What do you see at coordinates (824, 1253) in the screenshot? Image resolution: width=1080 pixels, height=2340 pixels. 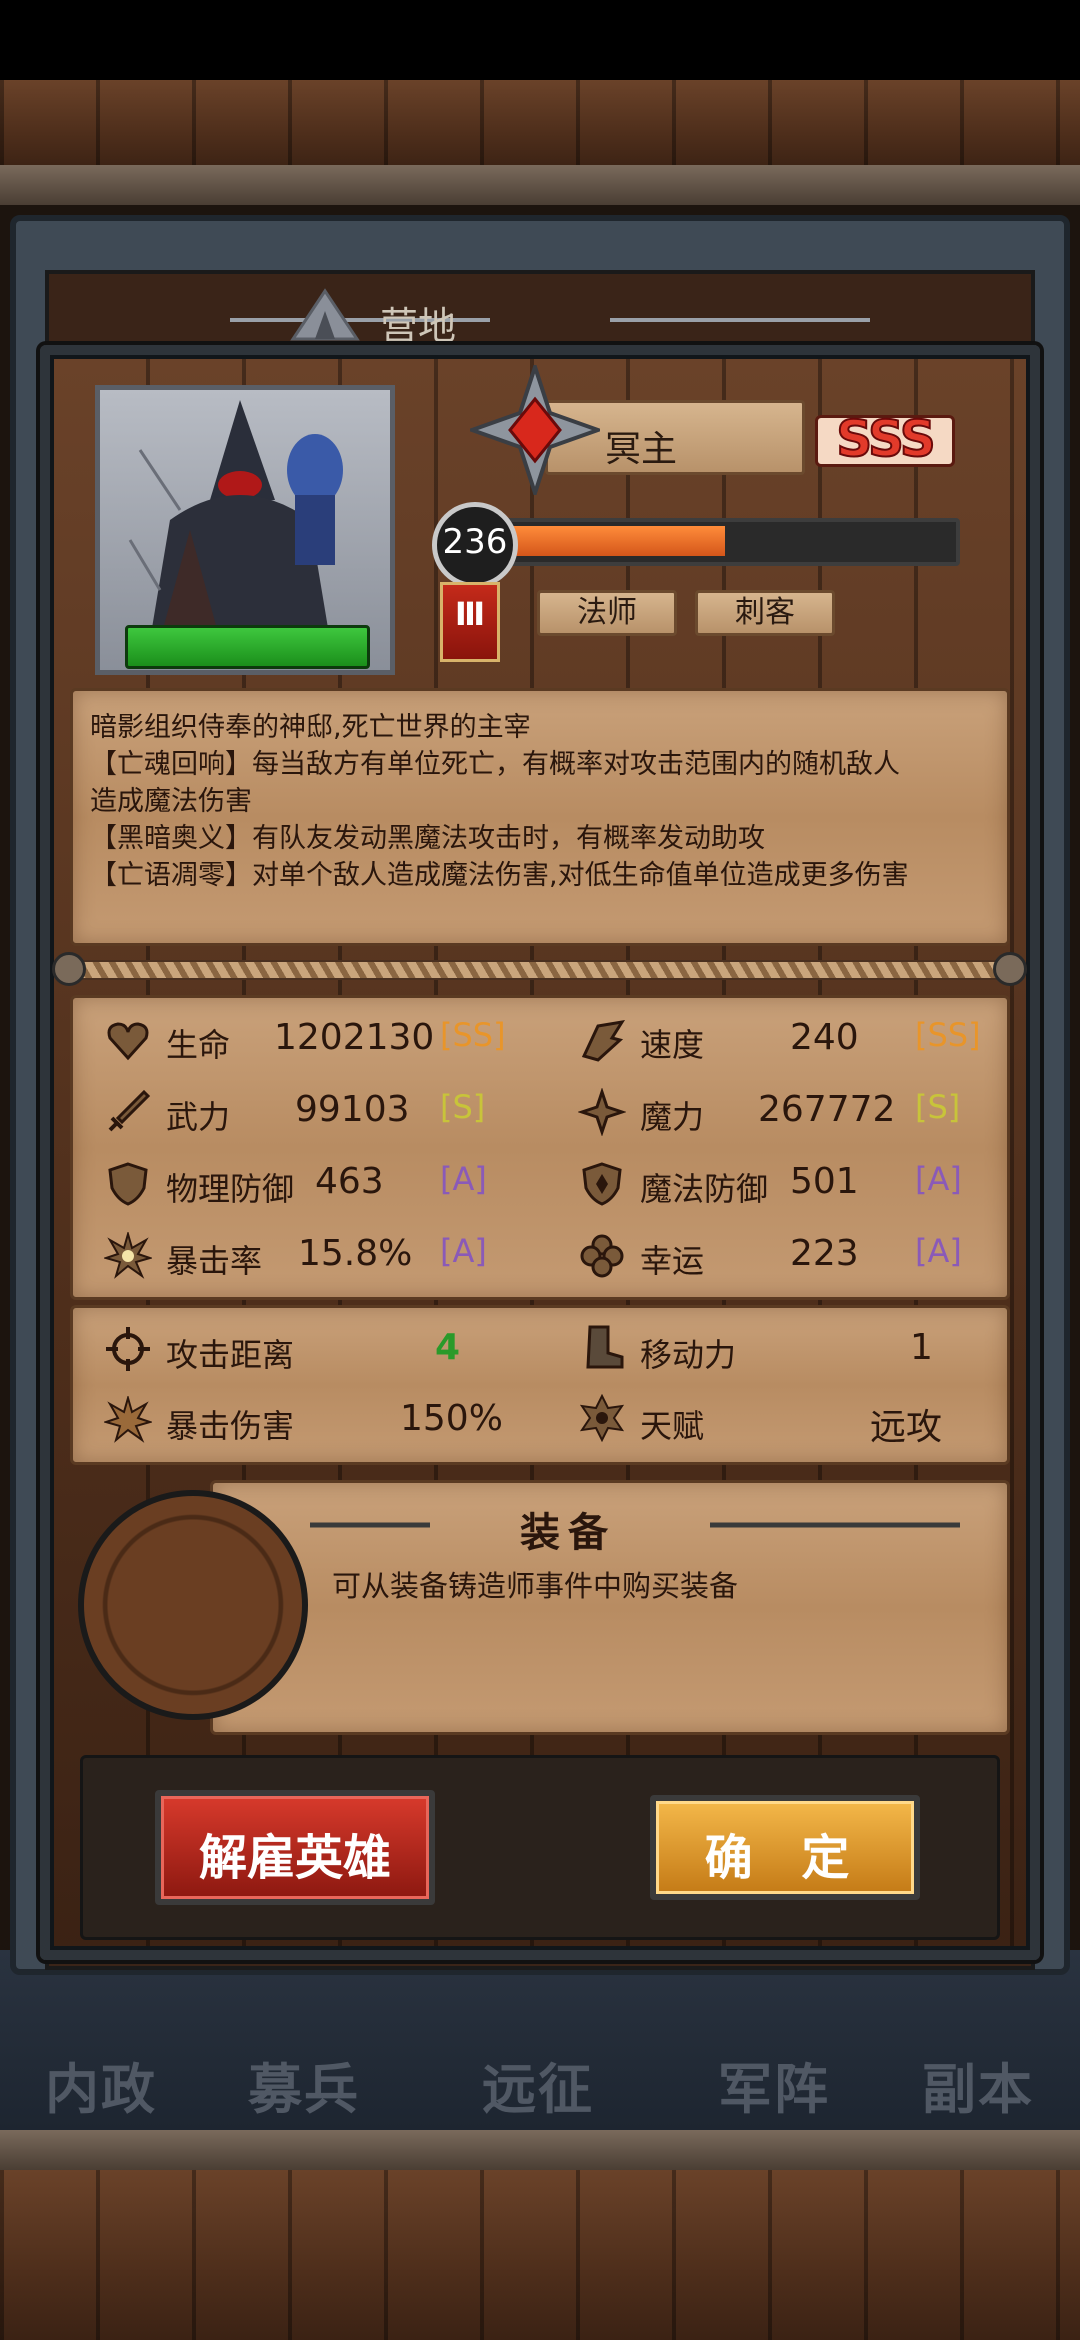 I see `stat-luck-value: 223` at bounding box center [824, 1253].